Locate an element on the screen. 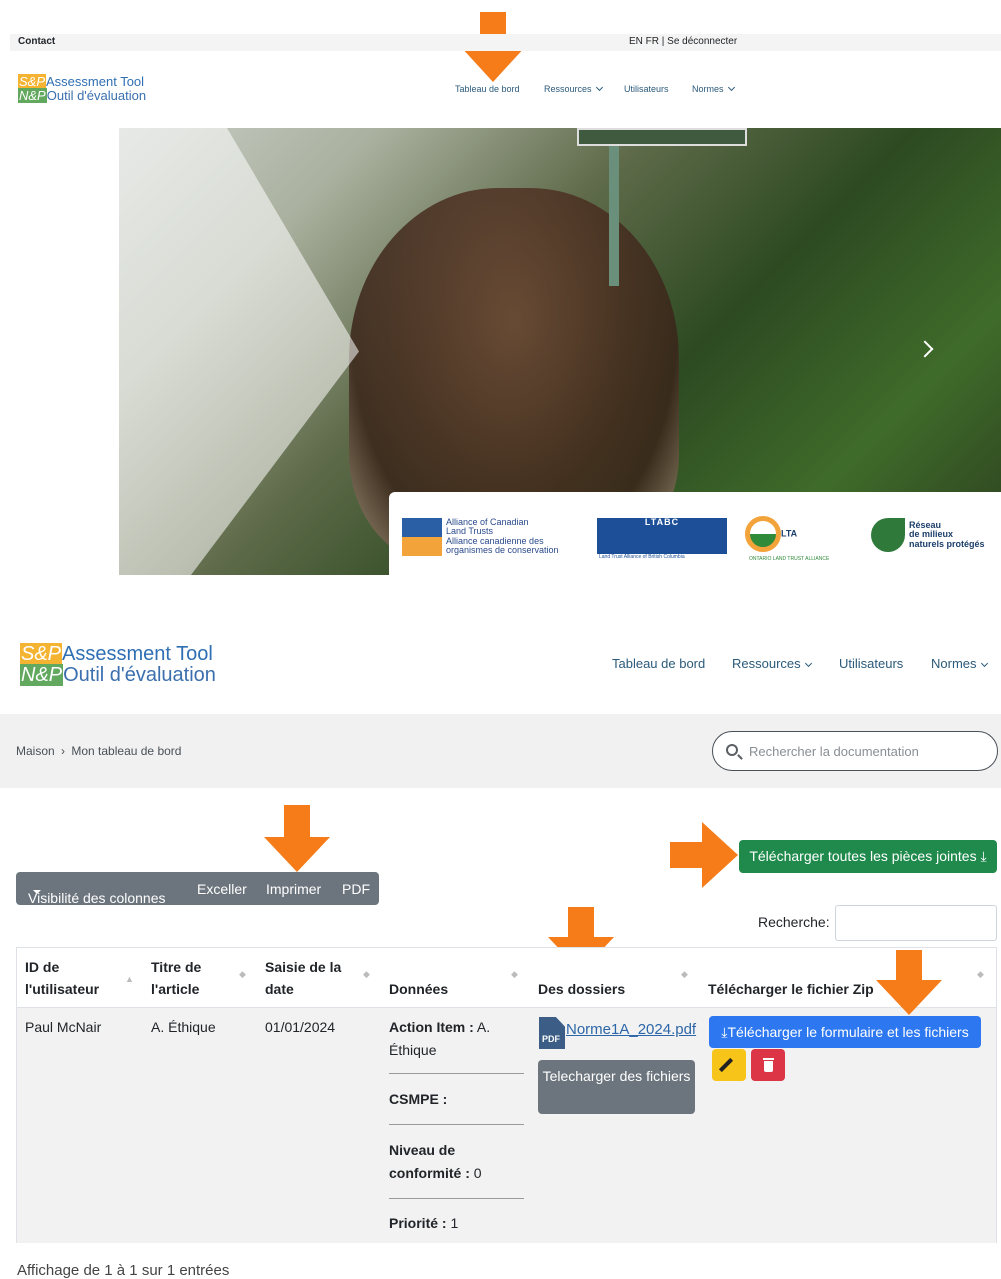  download-all-label: Télécharger toutes les pièces jointes is located at coordinates (863, 856).